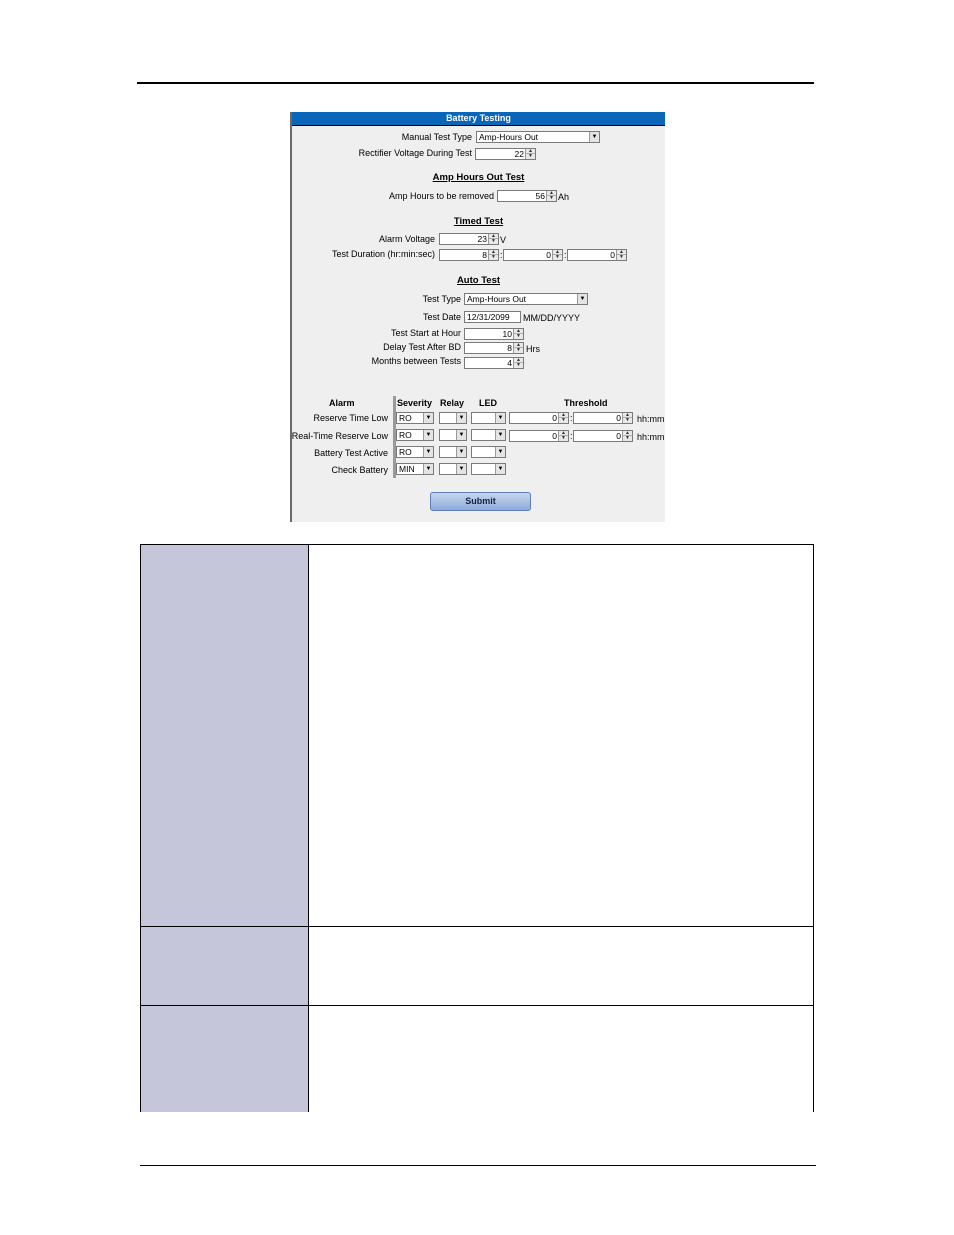  I want to click on start-hour-value: 10, so click(507, 334).